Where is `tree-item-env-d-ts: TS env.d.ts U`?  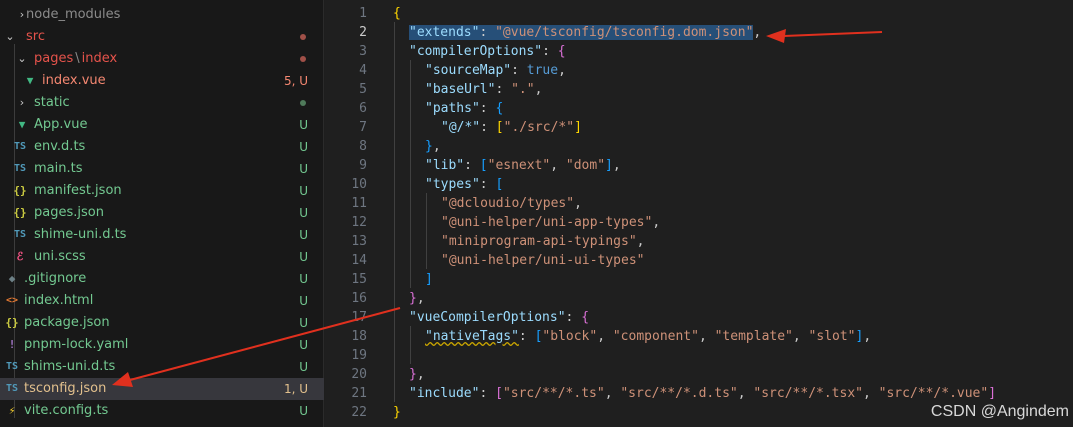 tree-item-env-d-ts: TS env.d.ts U is located at coordinates (162, 147).